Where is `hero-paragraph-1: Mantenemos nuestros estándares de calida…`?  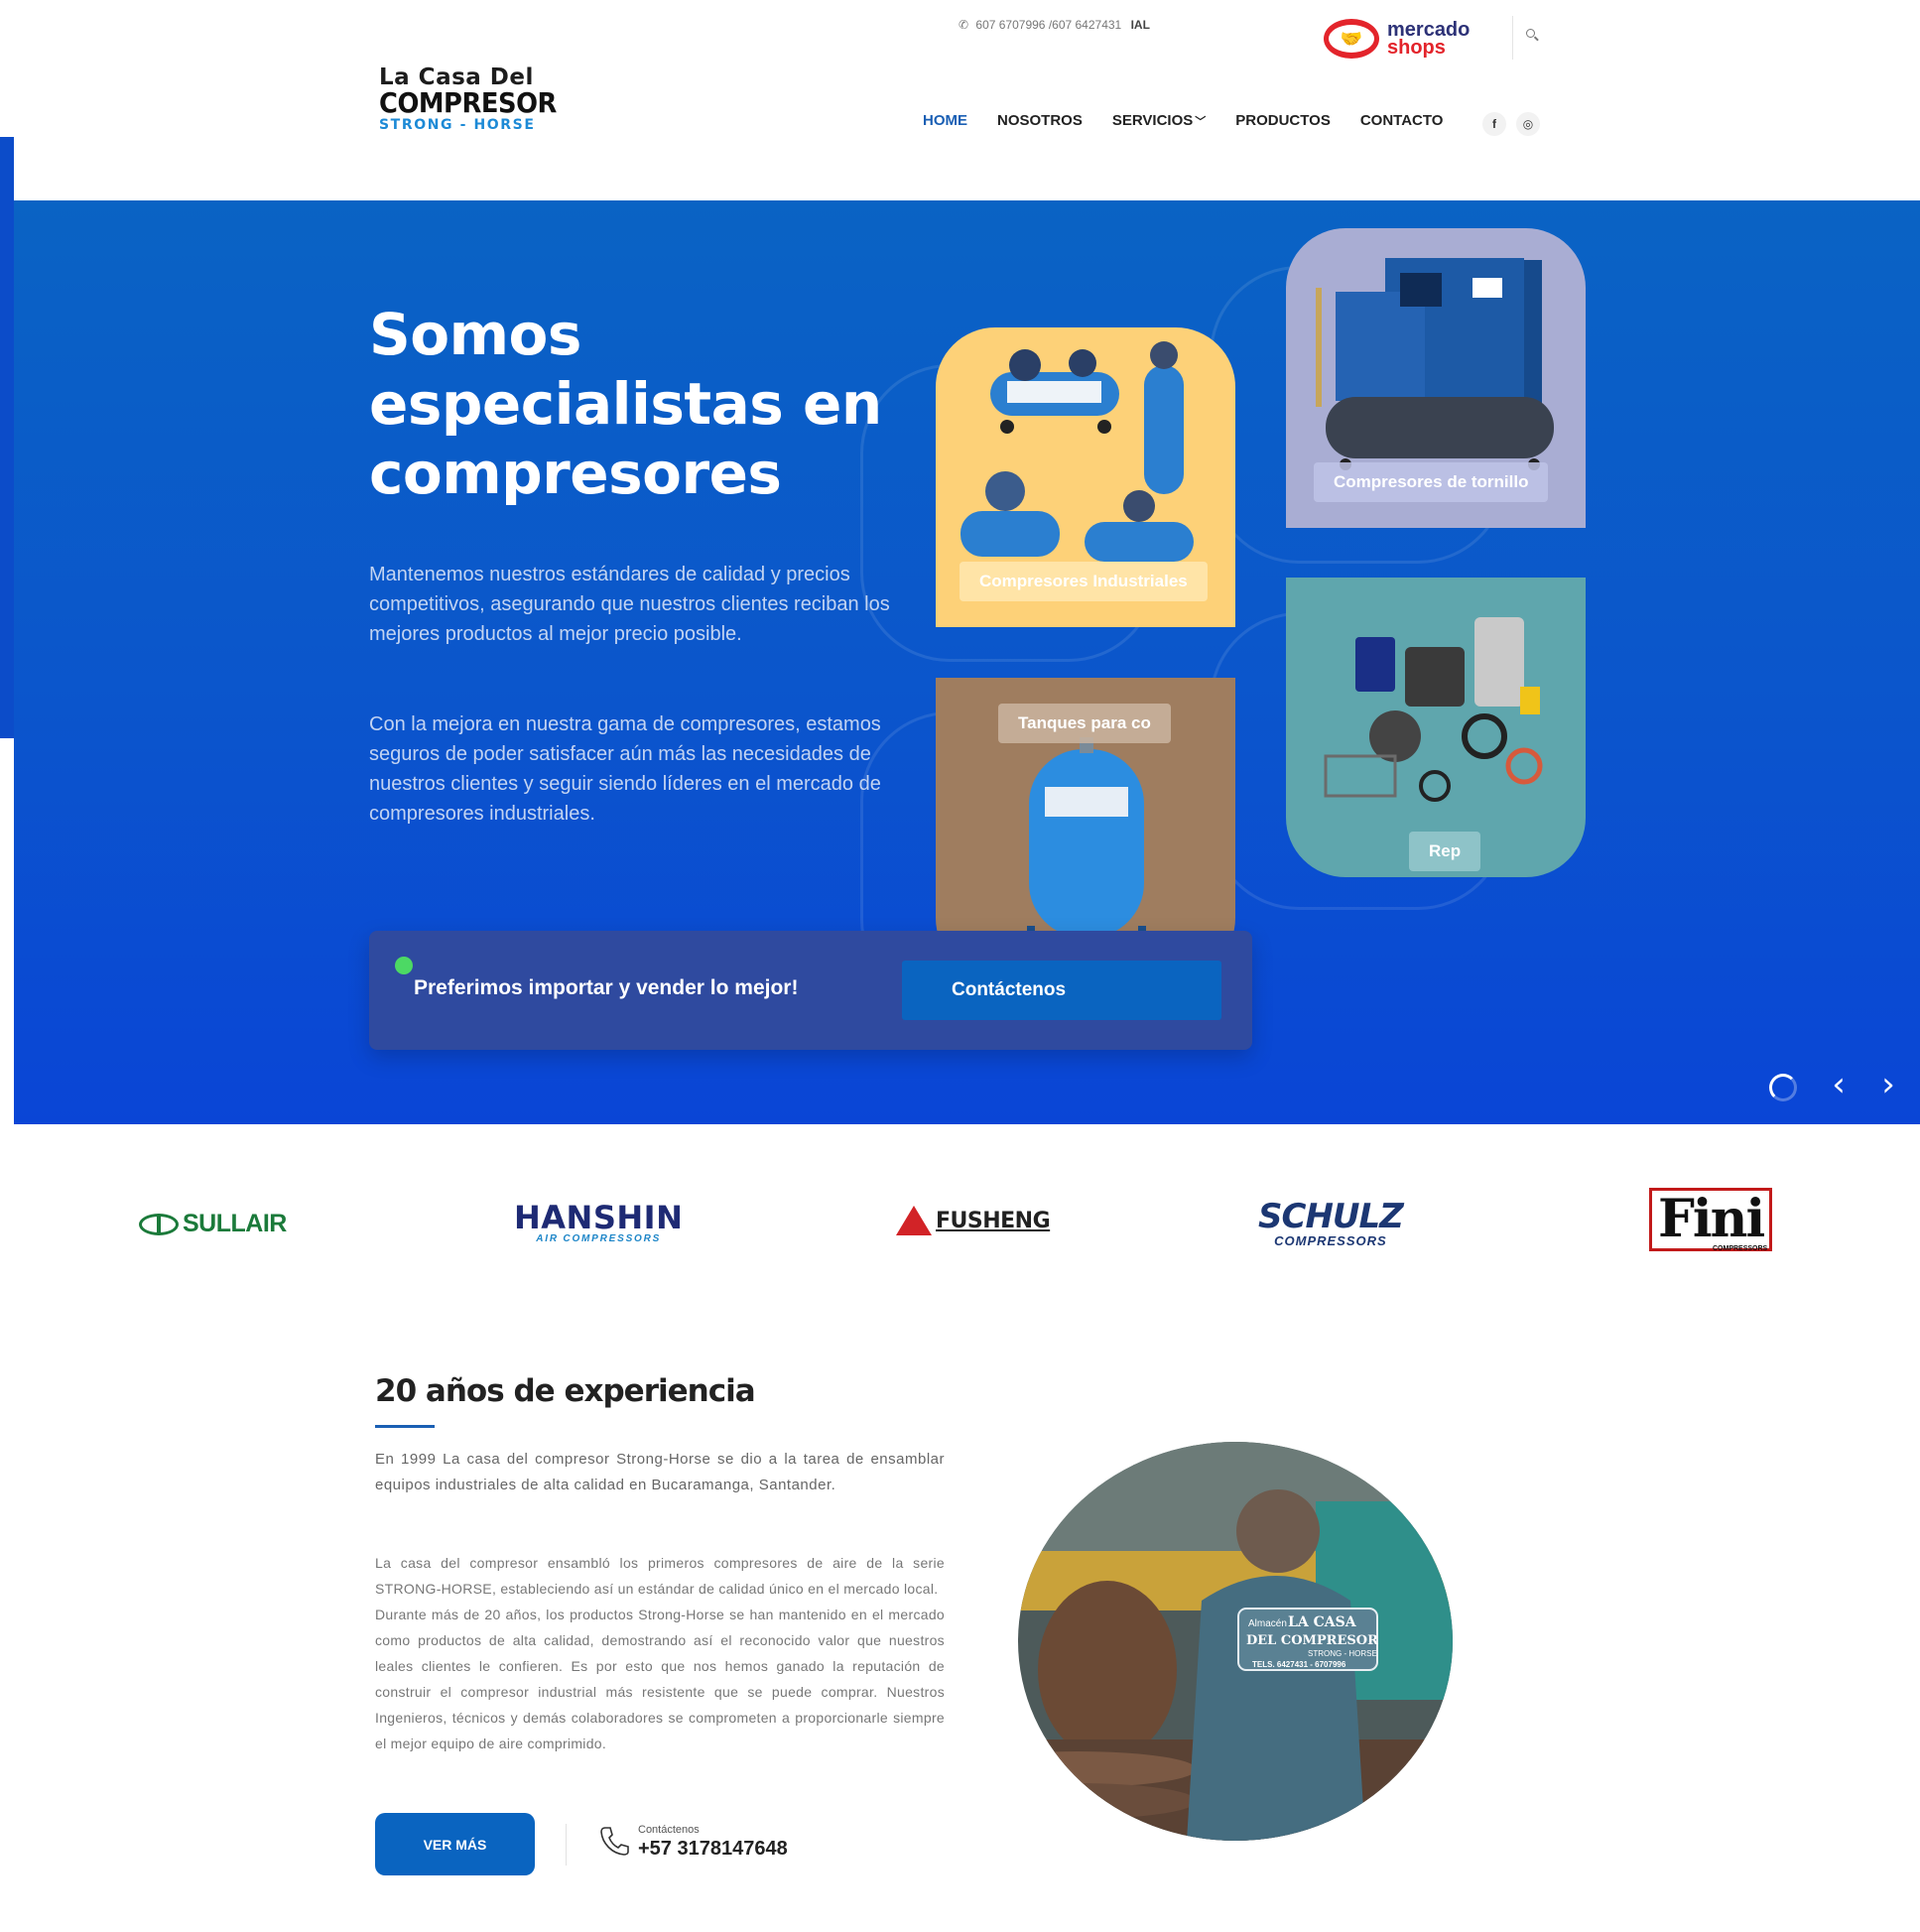
hero-paragraph-1: Mantenemos nuestros estándares de calida… is located at coordinates (629, 604).